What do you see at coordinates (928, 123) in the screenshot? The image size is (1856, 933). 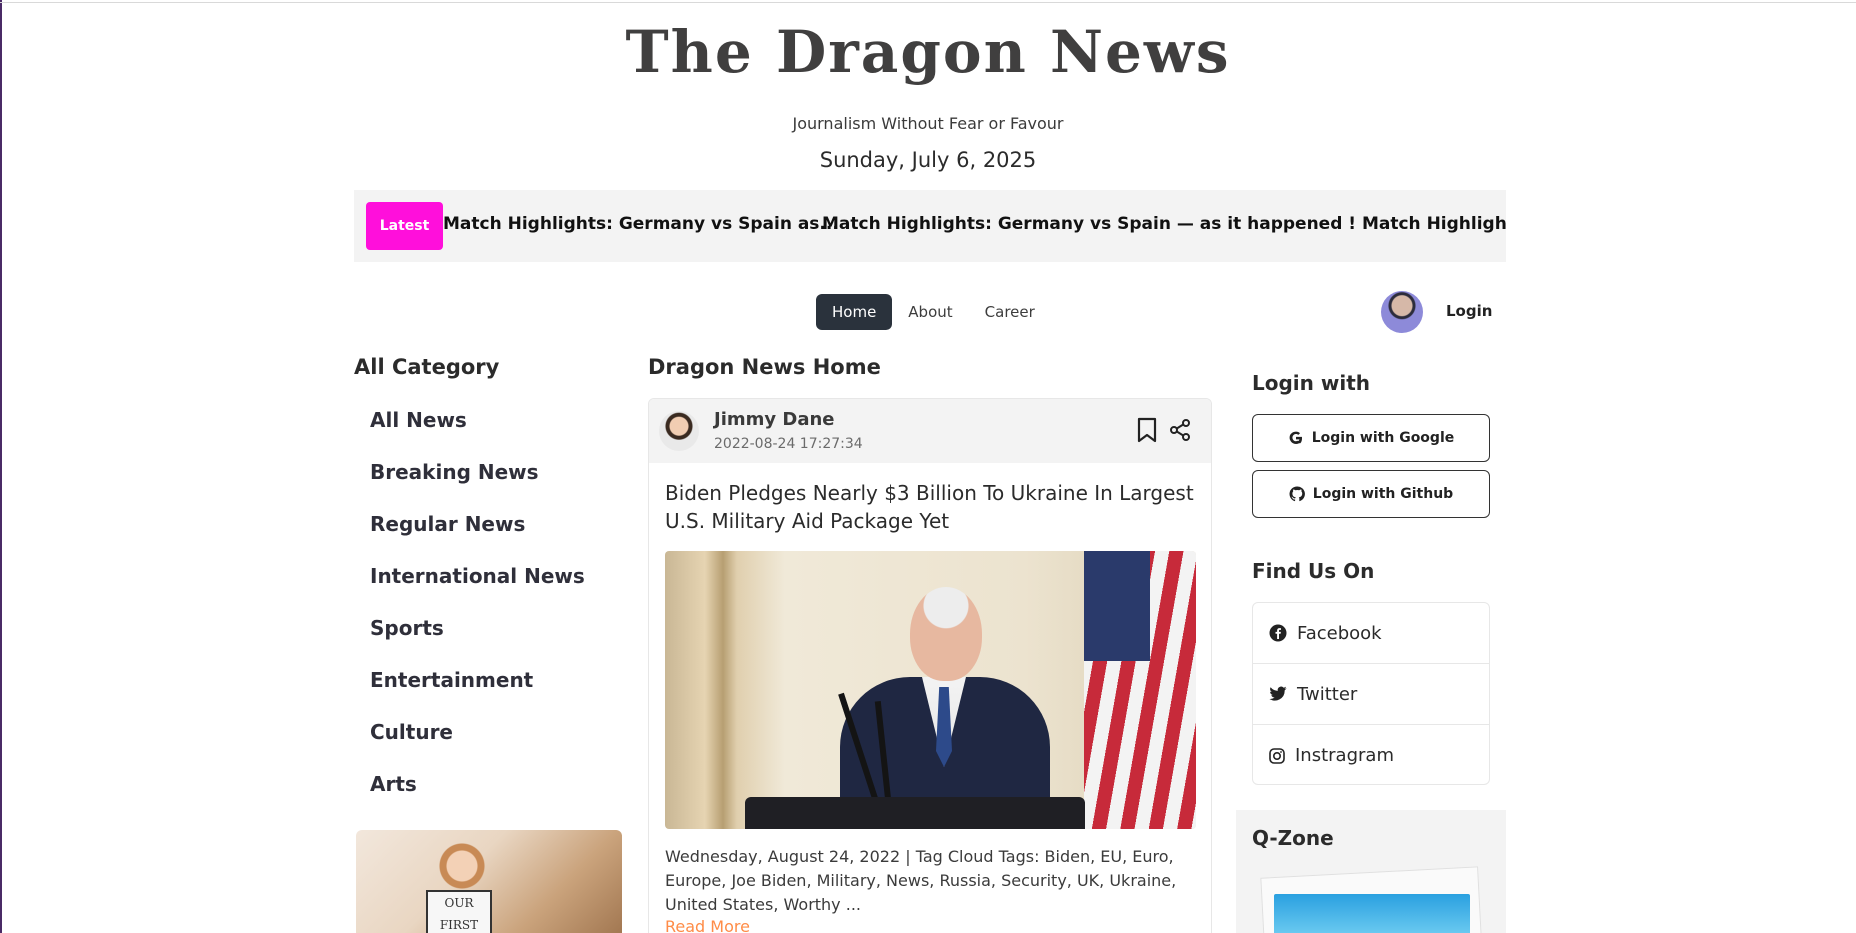 I see `site-tagline: Journalism Without Fear or Favour` at bounding box center [928, 123].